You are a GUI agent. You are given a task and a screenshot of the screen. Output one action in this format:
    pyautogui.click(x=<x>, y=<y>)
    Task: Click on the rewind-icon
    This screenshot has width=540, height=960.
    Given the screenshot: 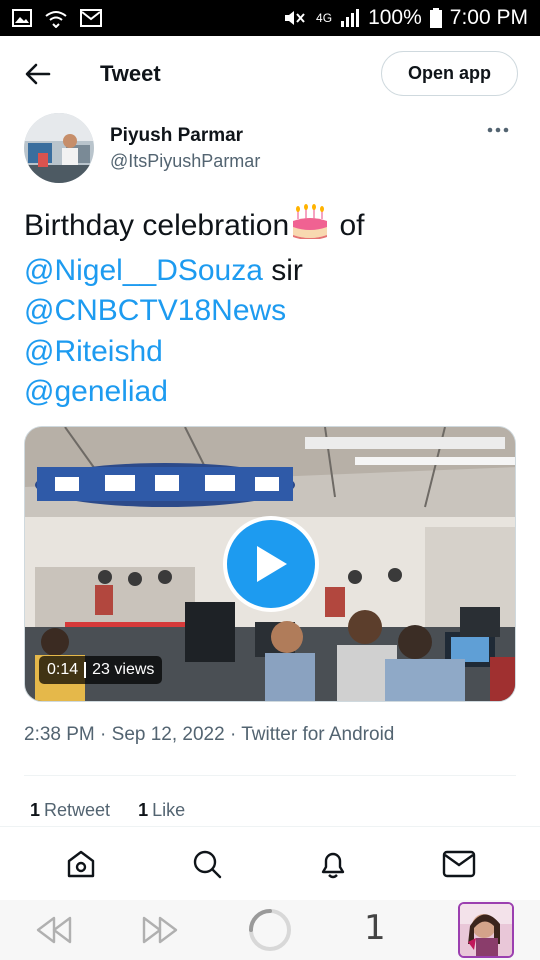 What is the action you would take?
    pyautogui.click(x=54, y=930)
    